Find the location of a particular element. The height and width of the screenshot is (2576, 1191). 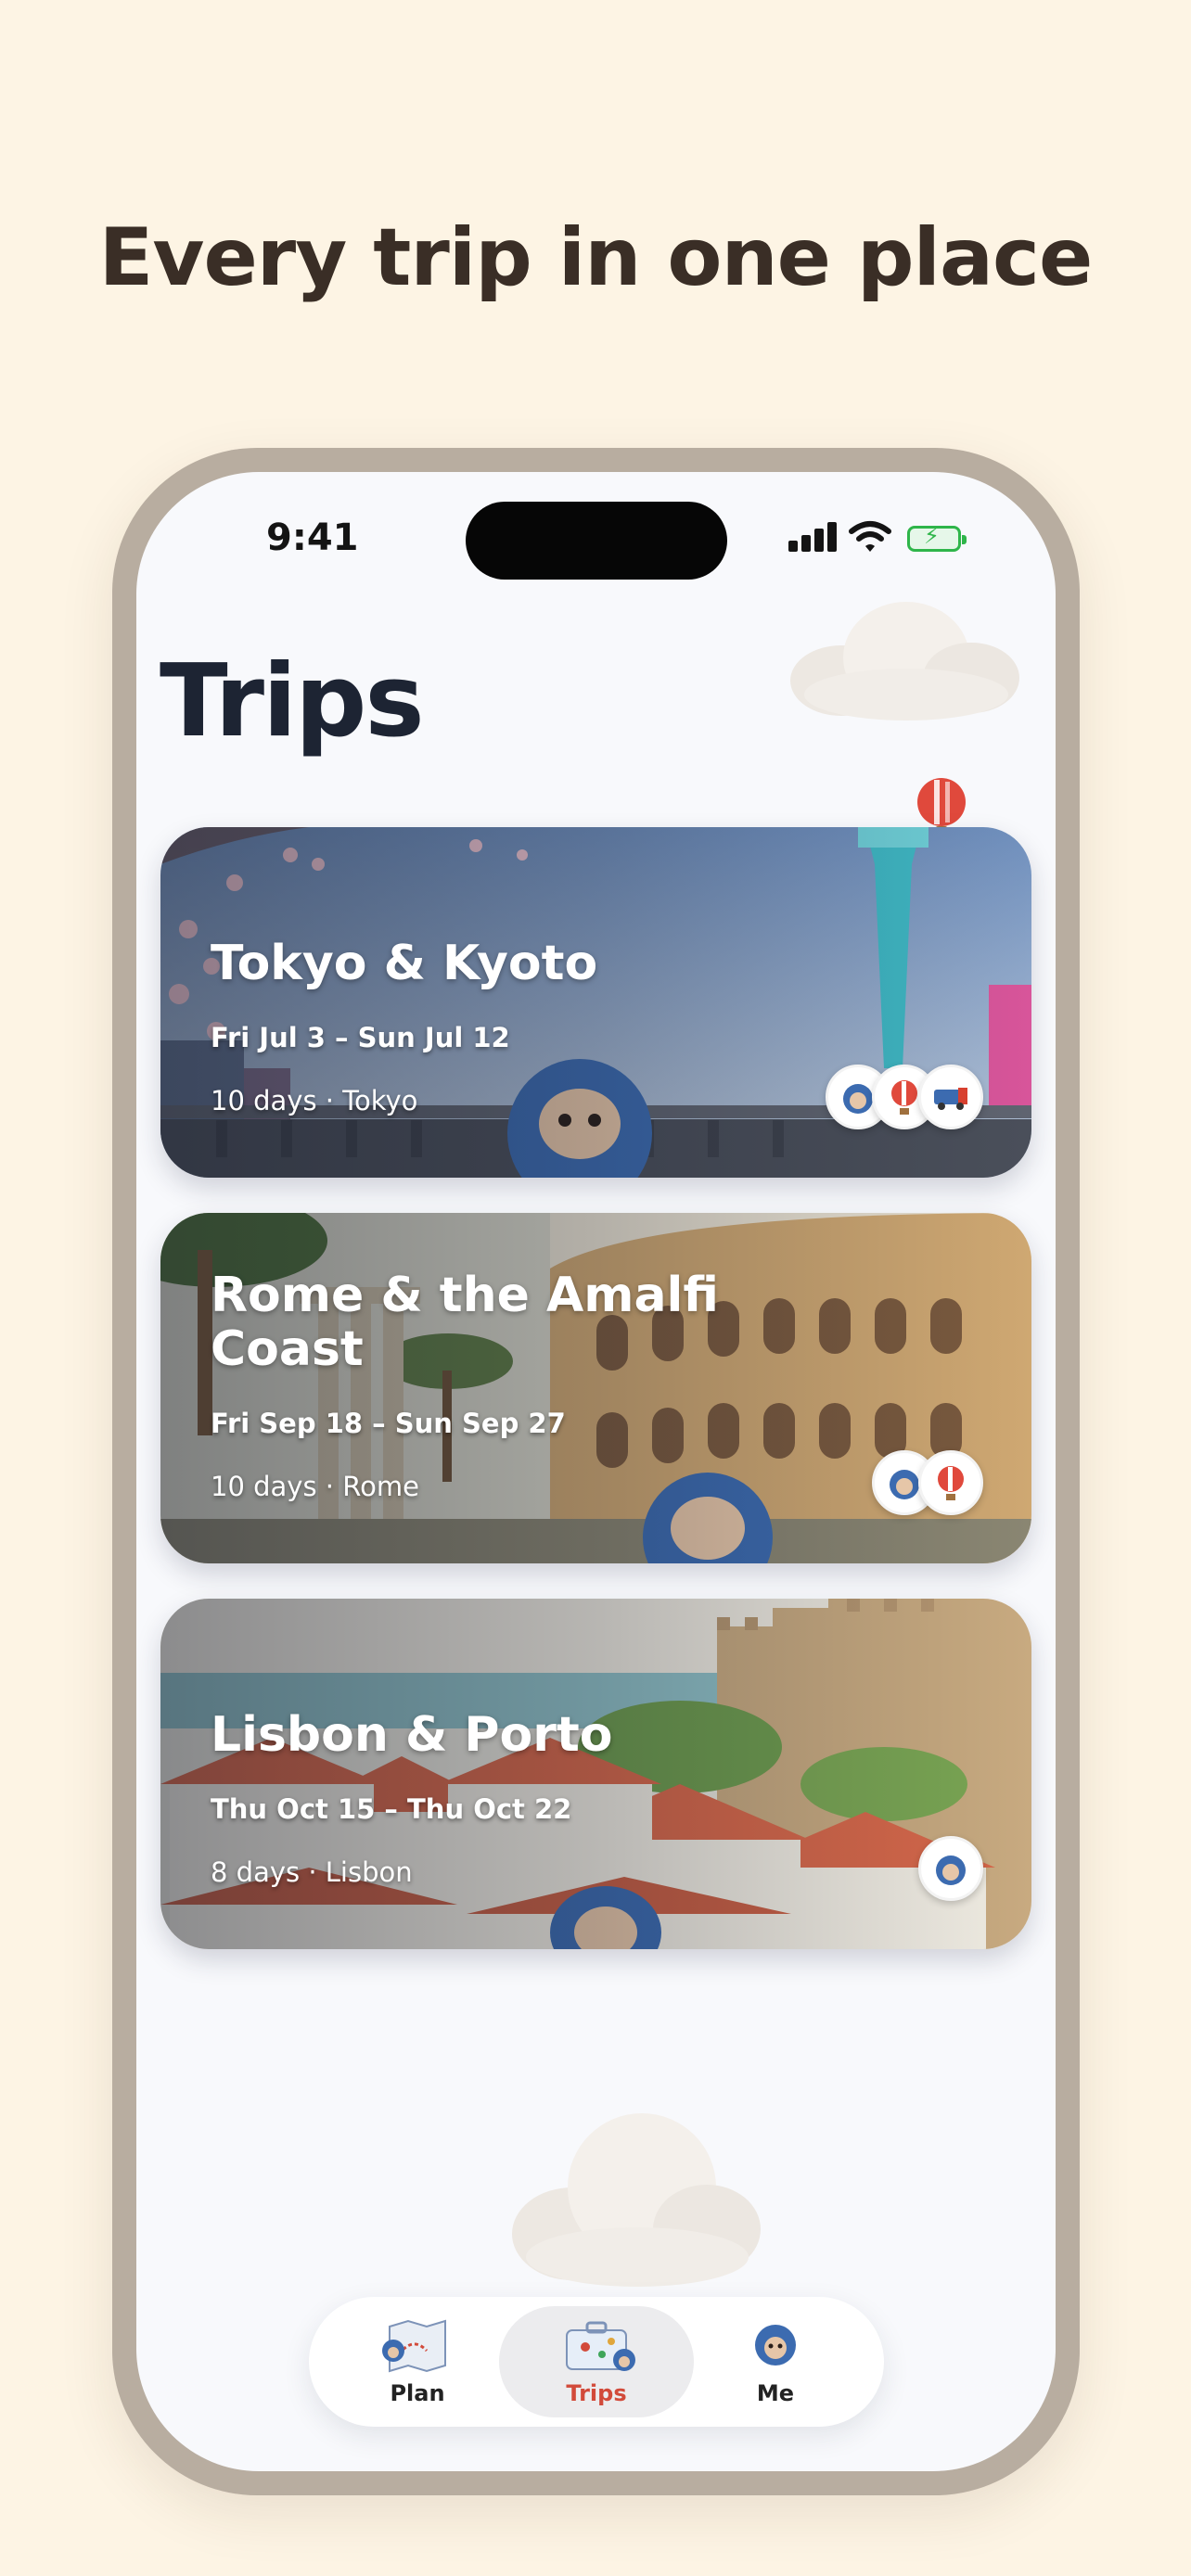

tab-label: Trips is located at coordinates (597, 2393).